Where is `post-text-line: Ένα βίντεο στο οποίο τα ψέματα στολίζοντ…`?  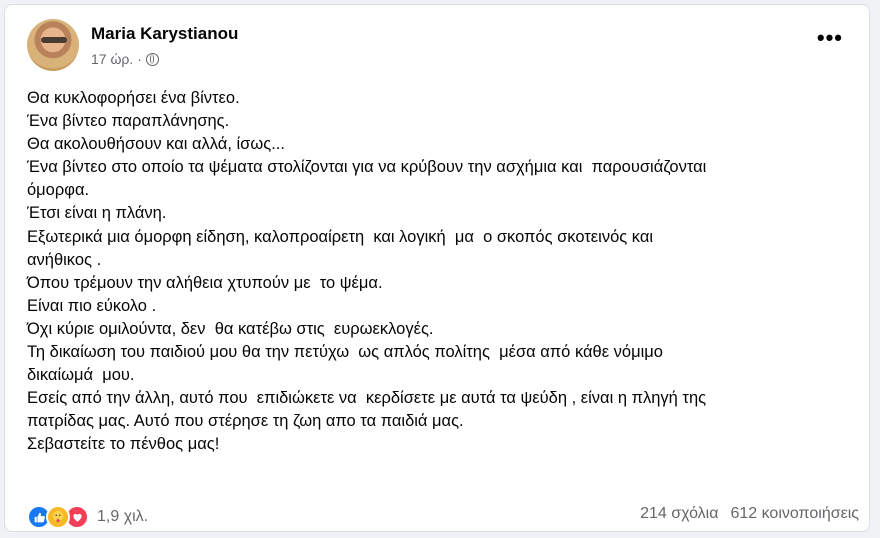
post-text-line: Ένα βίντεο στο οποίο τα ψέματα στολίζοντ… is located at coordinates (367, 167).